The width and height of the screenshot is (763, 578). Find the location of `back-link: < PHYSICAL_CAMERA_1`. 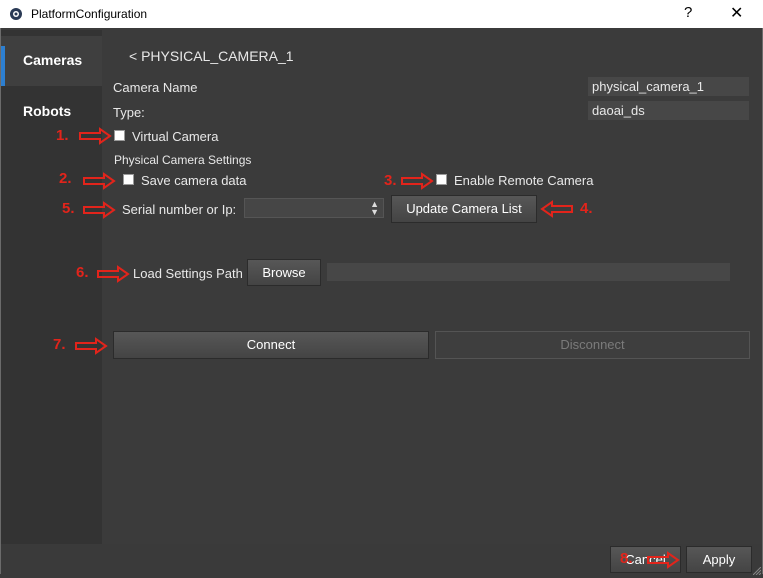

back-link: < PHYSICAL_CAMERA_1 is located at coordinates (211, 56).